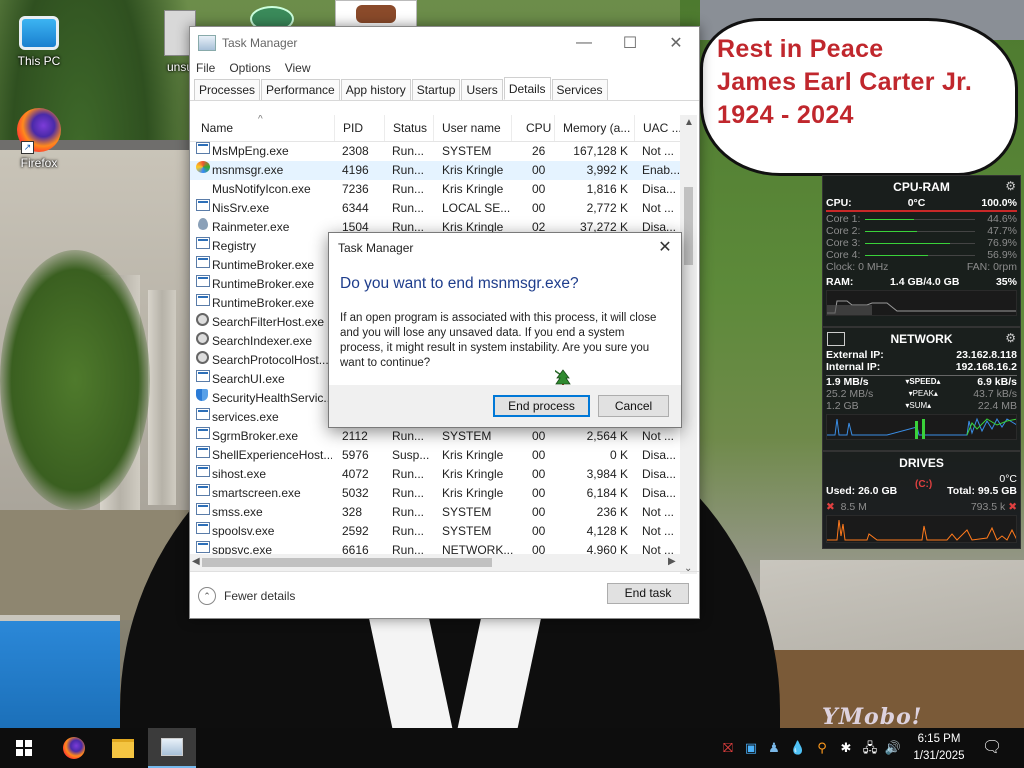 The height and width of the screenshot is (768, 1024). Describe the element at coordinates (630, 42) in the screenshot. I see `maximize-button: ☐` at that location.